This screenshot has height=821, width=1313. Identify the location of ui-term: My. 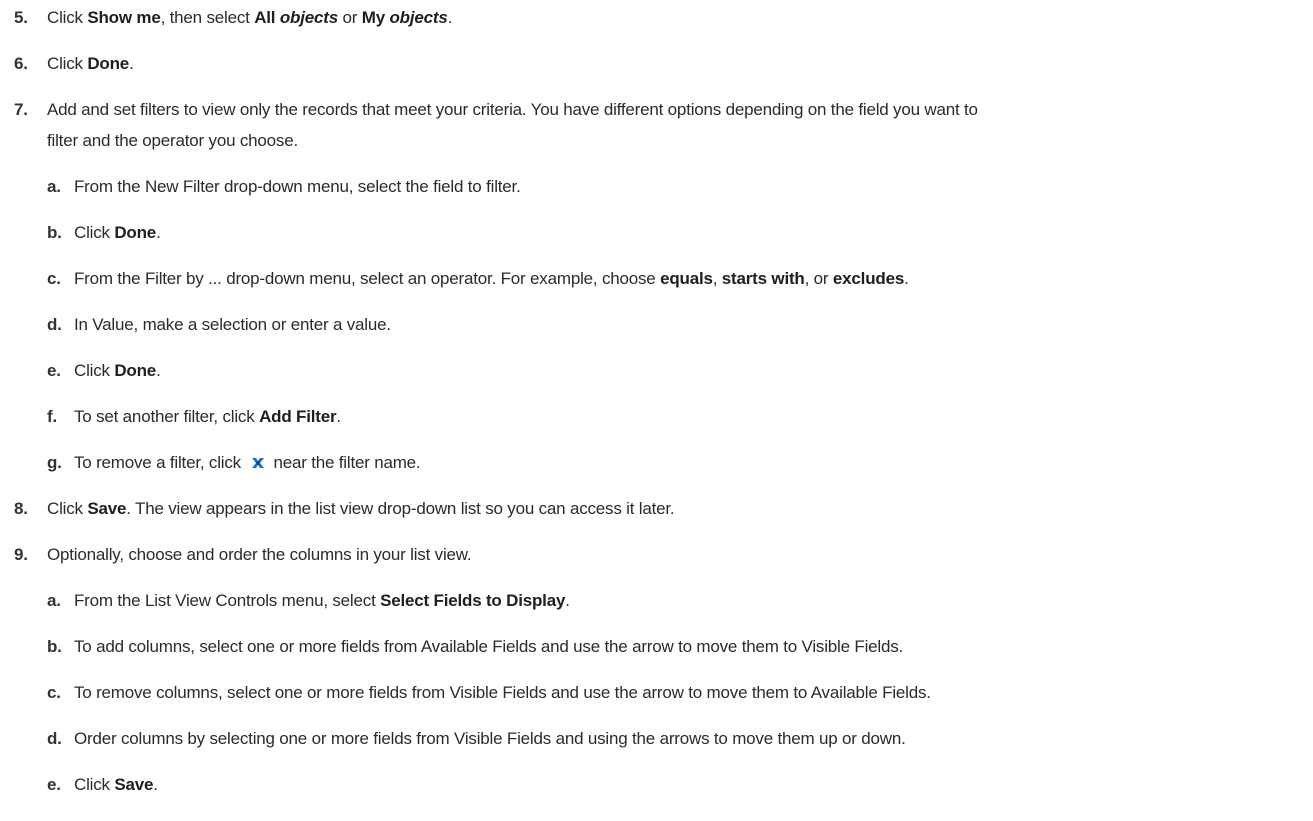
(375, 17).